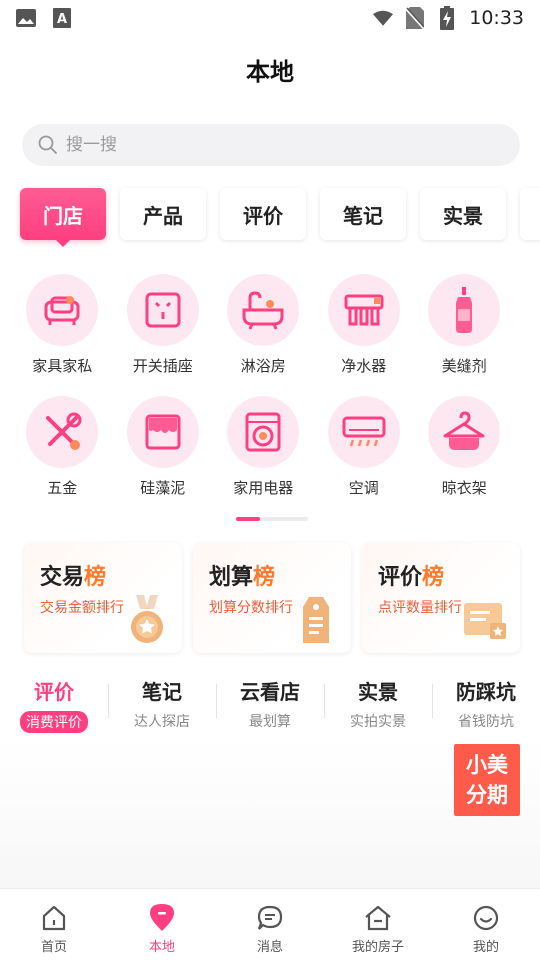 This screenshot has width=540, height=960. I want to click on feature-tab-reviews: 评价 消费评价, so click(54, 704).